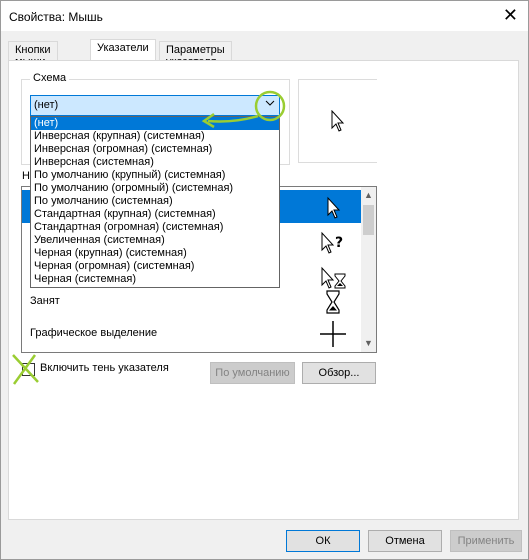 This screenshot has width=529, height=560. What do you see at coordinates (333, 302) in the screenshot?
I see `busy-hourglass-icon` at bounding box center [333, 302].